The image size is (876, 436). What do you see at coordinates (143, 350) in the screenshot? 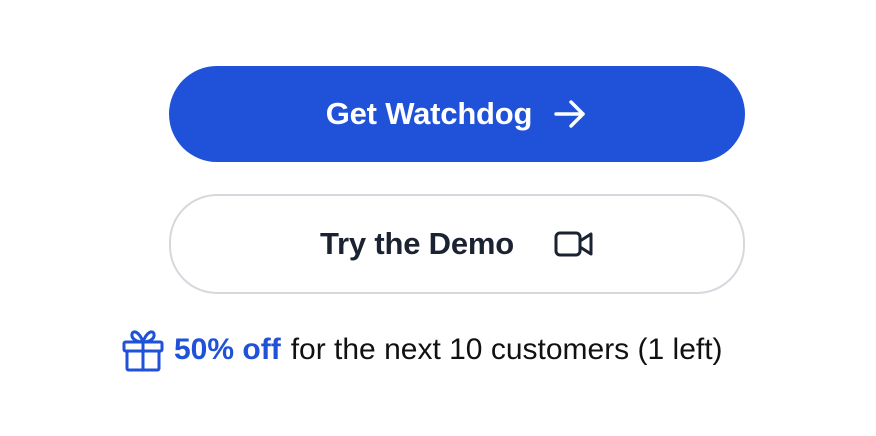
I see `gift-icon` at bounding box center [143, 350].